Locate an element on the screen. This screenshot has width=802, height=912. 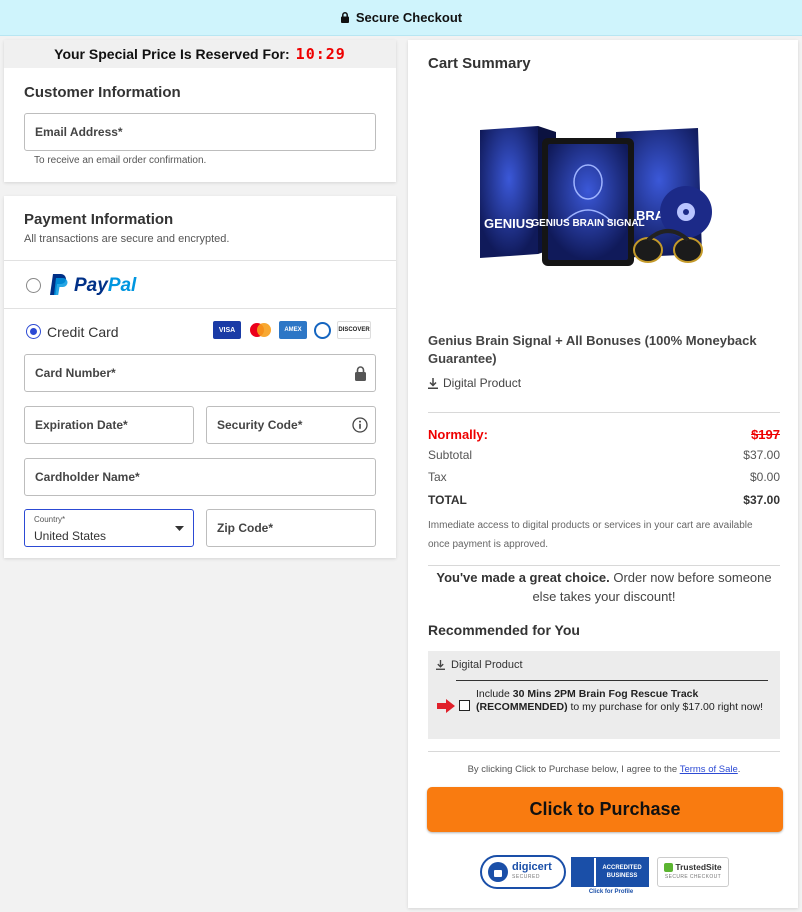
paypal-option: PayPal is located at coordinates (200, 284).